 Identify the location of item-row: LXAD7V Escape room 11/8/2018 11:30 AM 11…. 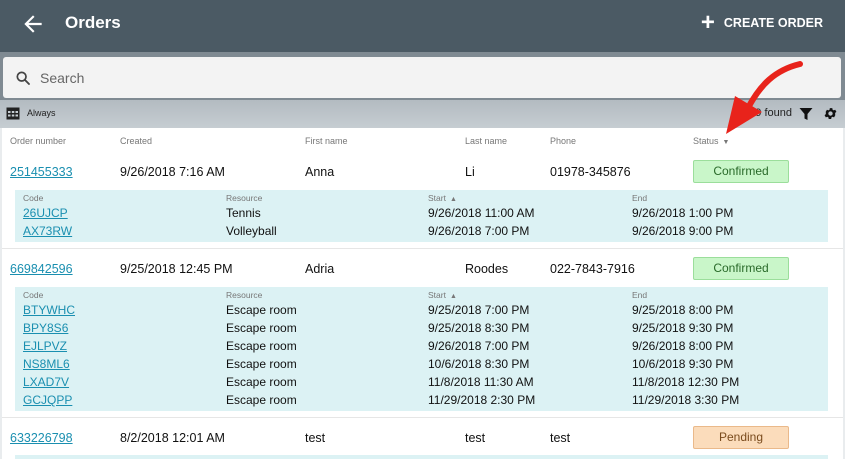
(421, 384).